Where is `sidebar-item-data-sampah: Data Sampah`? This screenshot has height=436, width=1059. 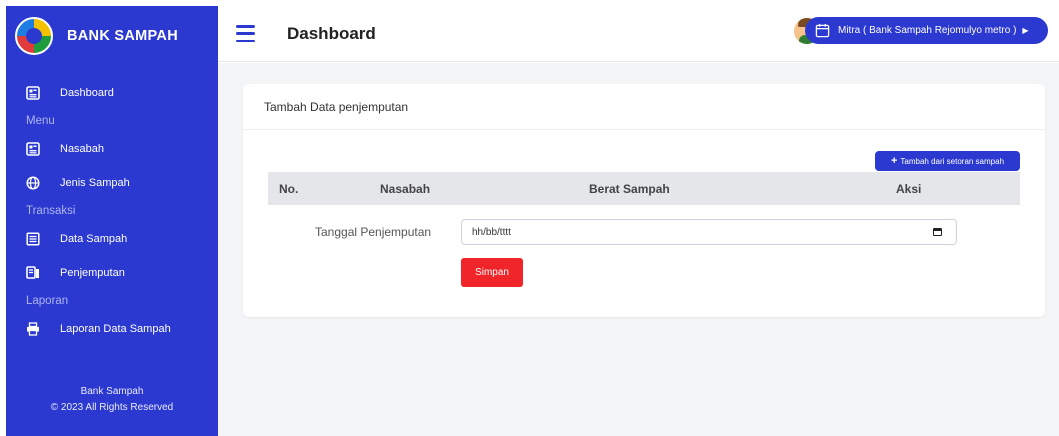
sidebar-item-data-sampah: Data Sampah is located at coordinates (112, 239).